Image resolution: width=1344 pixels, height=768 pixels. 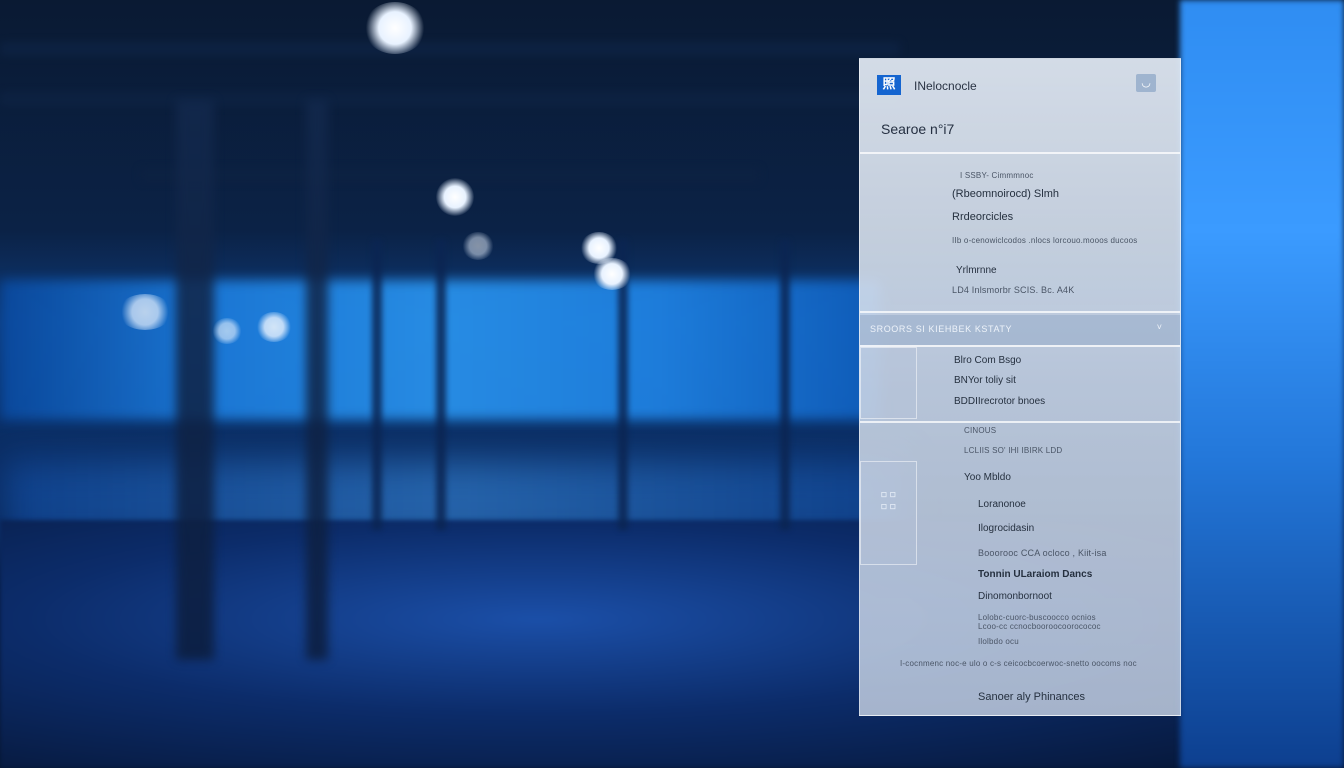 I want to click on result-tag: Yrlmrnne, so click(x=976, y=270).